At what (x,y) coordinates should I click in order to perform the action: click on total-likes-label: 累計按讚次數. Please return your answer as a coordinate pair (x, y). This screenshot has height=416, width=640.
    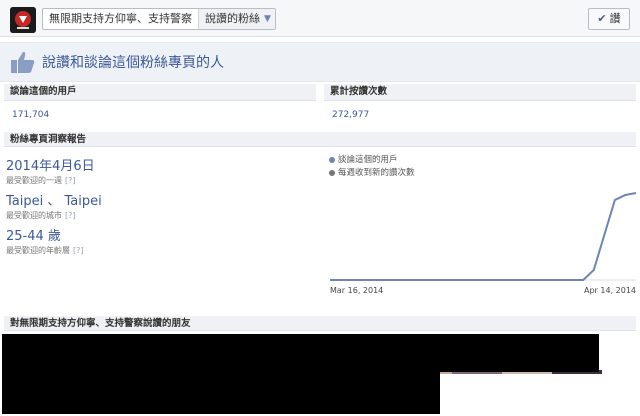
    Looking at the image, I should click on (480, 92).